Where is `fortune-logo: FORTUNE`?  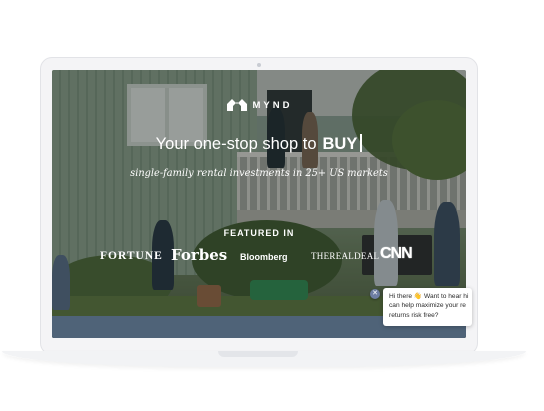
fortune-logo: FORTUNE is located at coordinates (131, 256).